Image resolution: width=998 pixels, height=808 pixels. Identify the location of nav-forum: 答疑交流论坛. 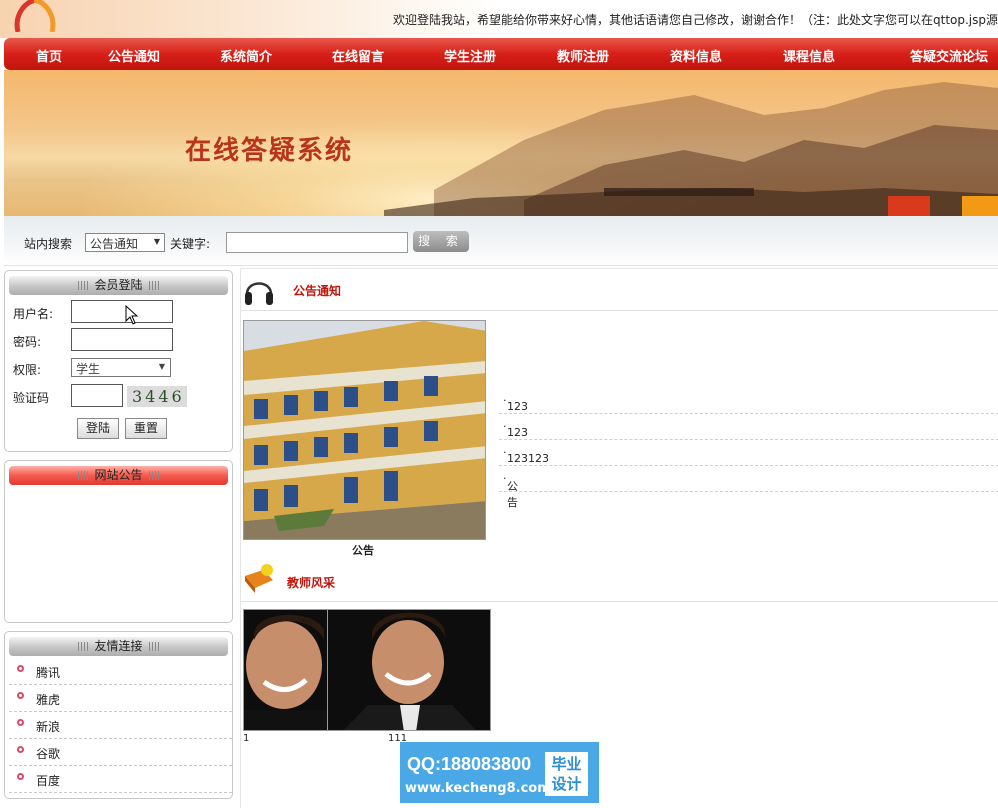
(949, 55).